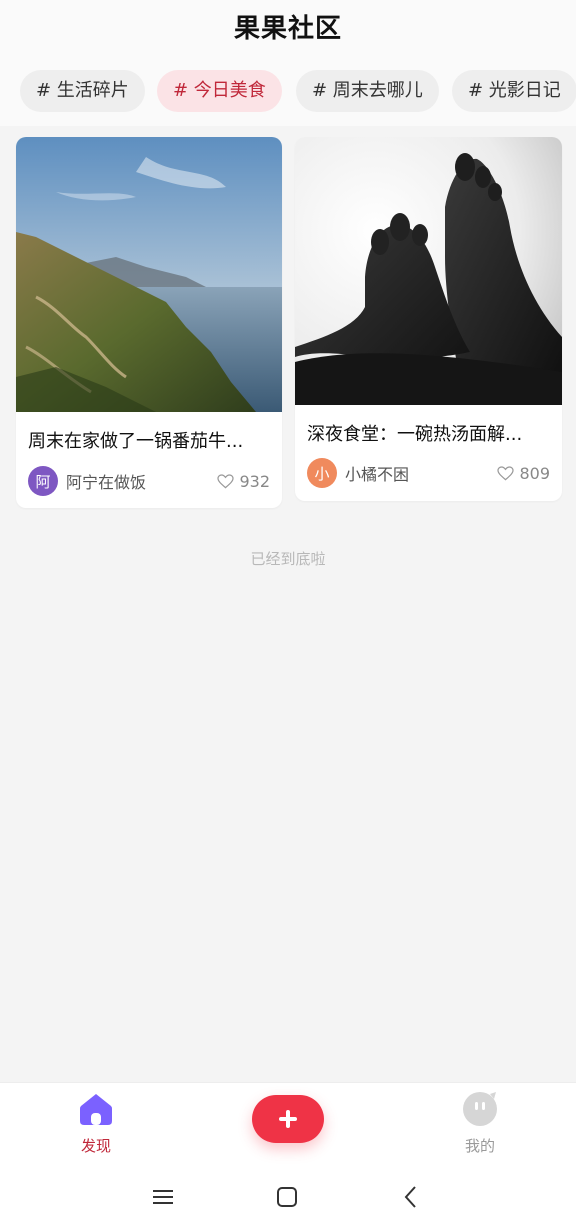  Describe the element at coordinates (149, 274) in the screenshot. I see `post-image-landscape` at that location.